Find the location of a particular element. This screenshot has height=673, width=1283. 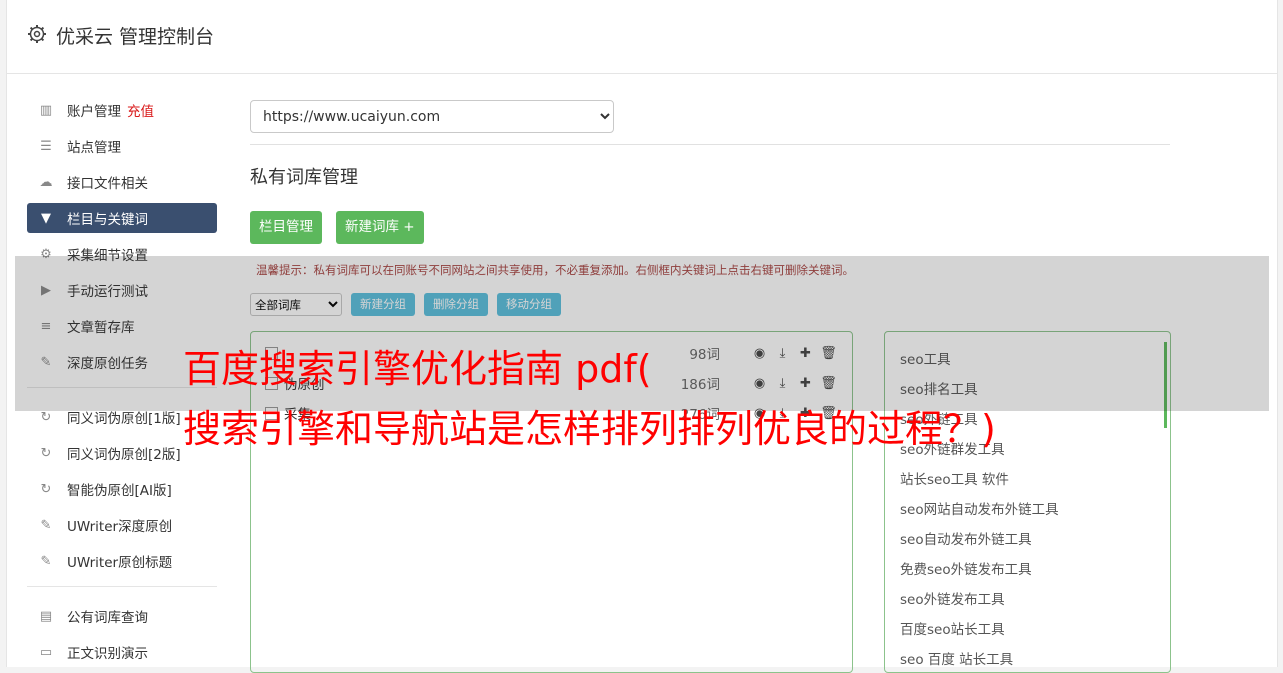

column-manage-button: 栏目管理 is located at coordinates (286, 227).